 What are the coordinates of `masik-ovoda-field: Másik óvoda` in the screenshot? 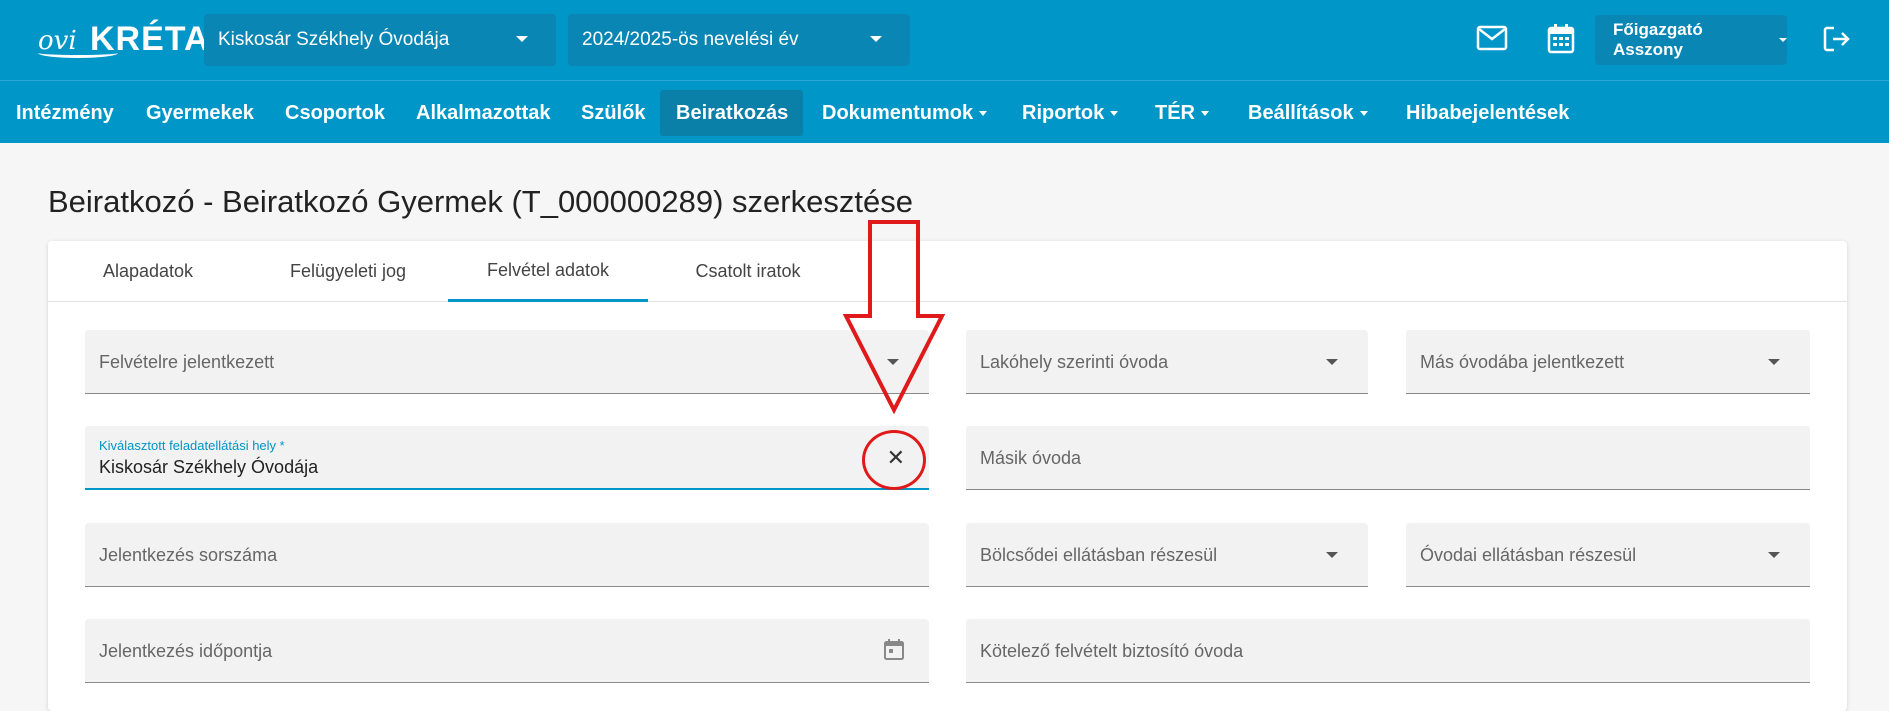 It's located at (1388, 458).